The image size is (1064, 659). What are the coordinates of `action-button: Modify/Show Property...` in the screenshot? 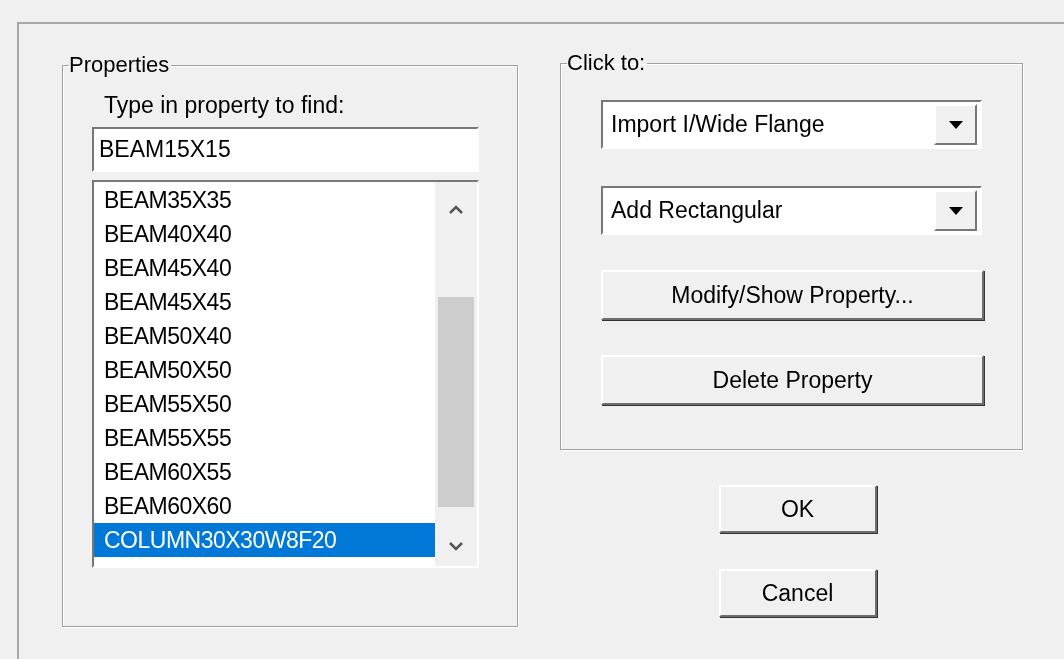 It's located at (792, 295).